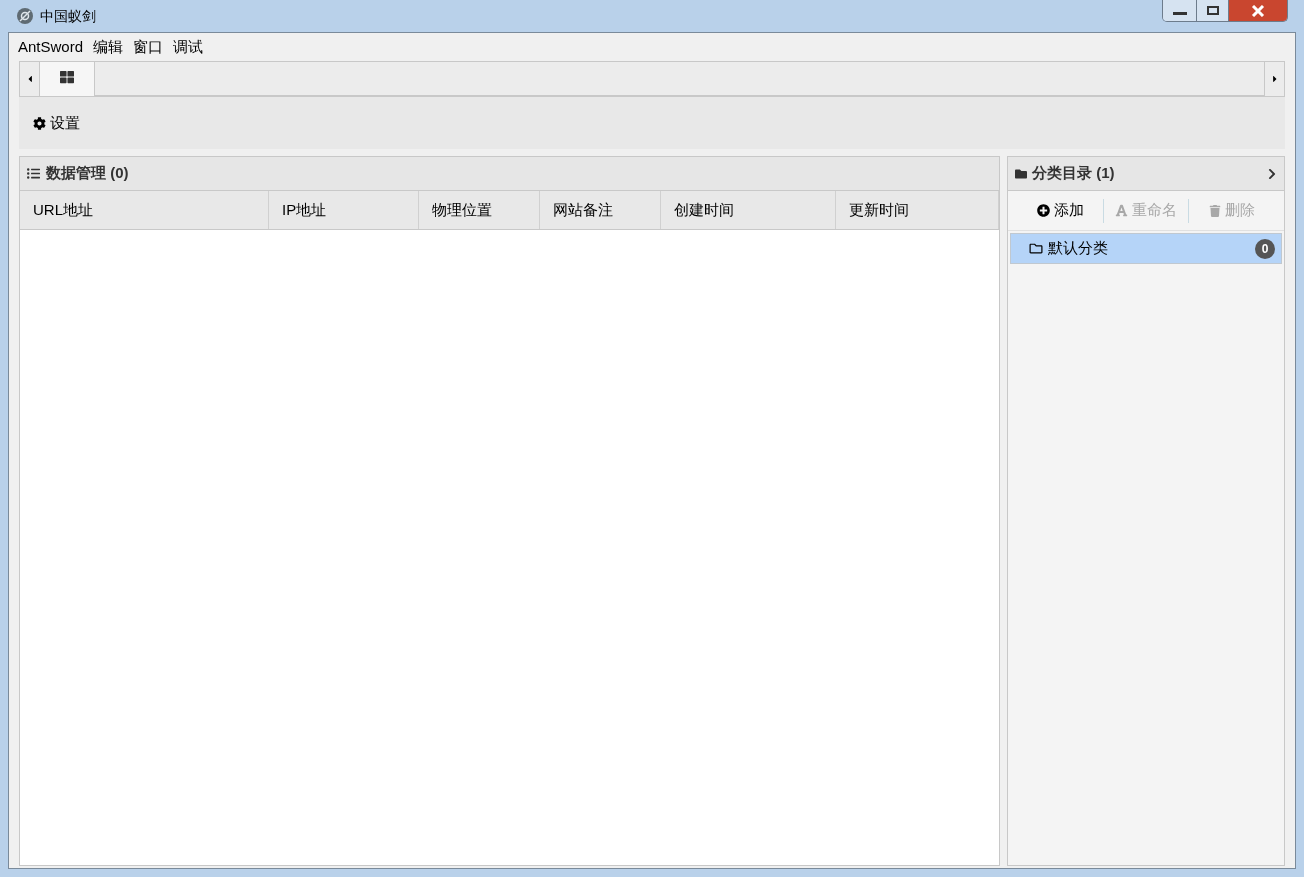 Image resolution: width=1304 pixels, height=877 pixels. What do you see at coordinates (148, 47) in the screenshot?
I see `menu-item: 窗口` at bounding box center [148, 47].